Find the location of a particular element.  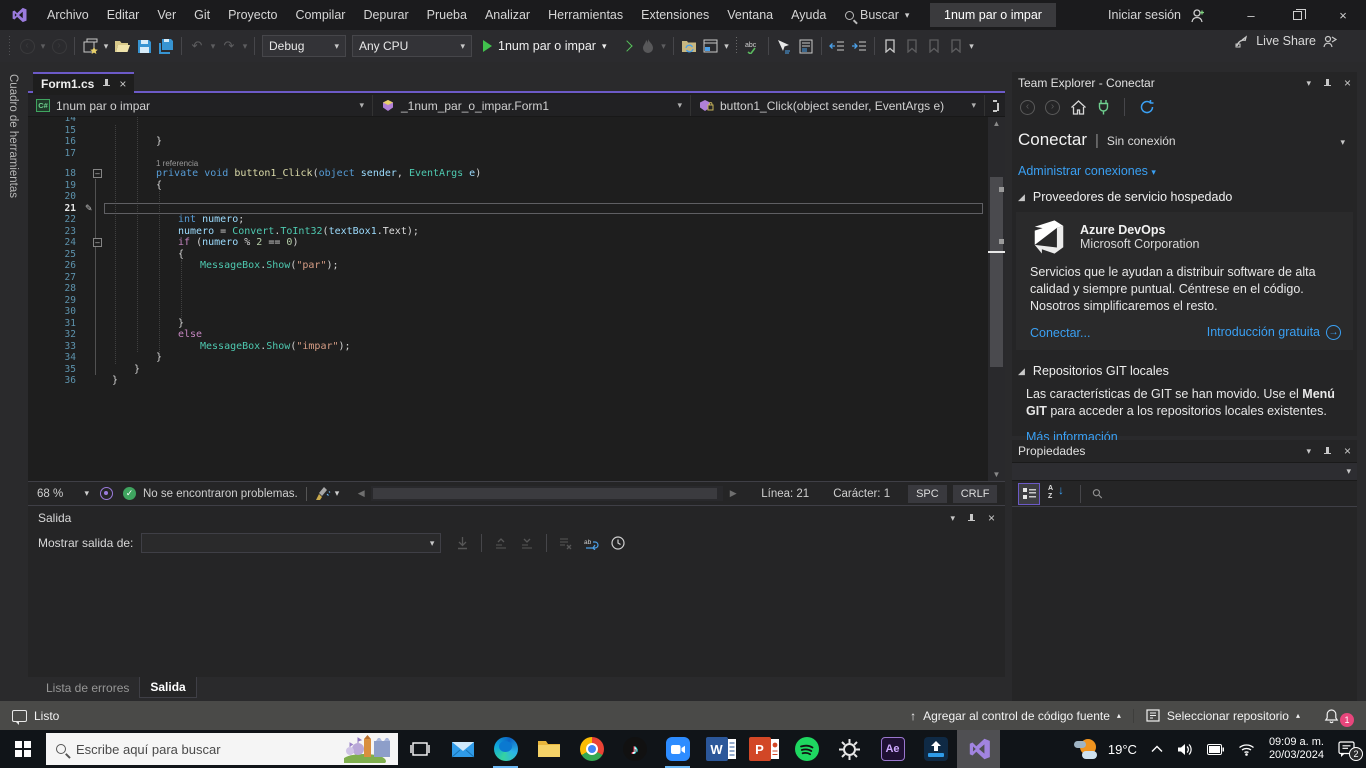

code-line: 17 is located at coordinates (516, 154).